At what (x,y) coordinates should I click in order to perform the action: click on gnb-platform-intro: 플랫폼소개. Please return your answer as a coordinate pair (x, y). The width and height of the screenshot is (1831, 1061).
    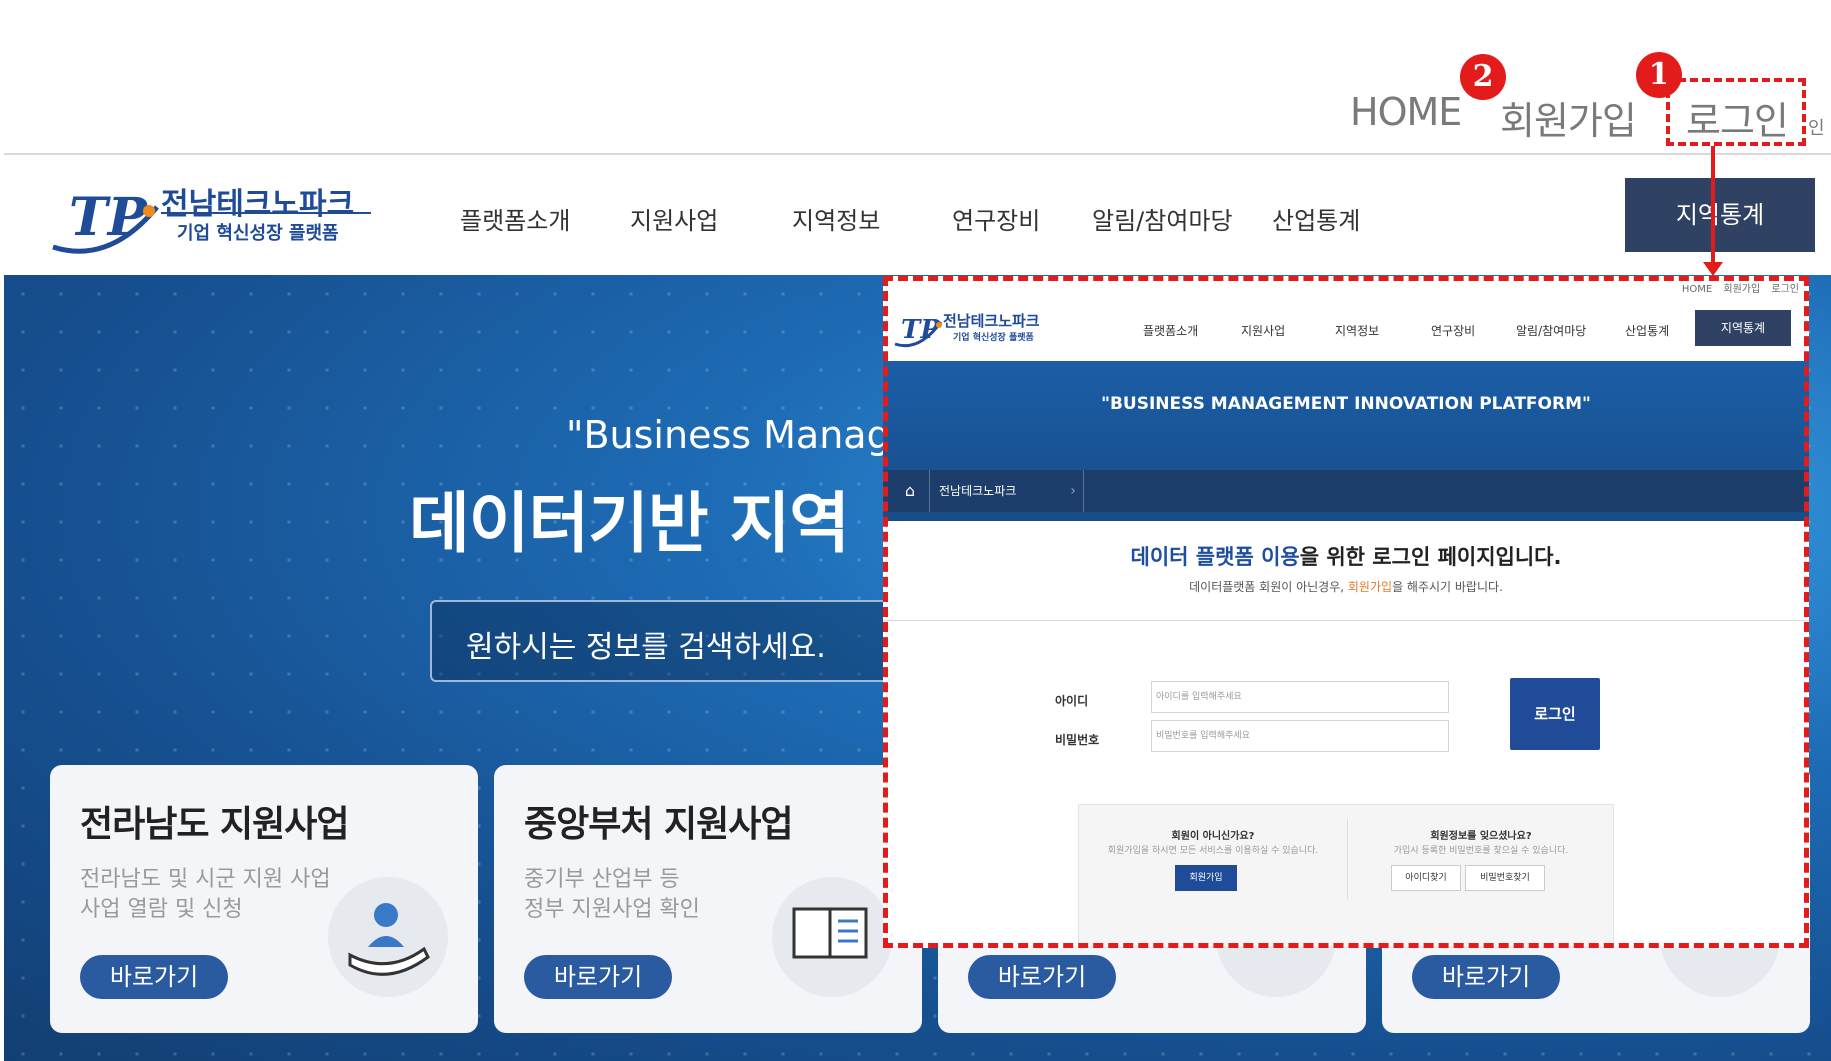
    Looking at the image, I should click on (515, 218).